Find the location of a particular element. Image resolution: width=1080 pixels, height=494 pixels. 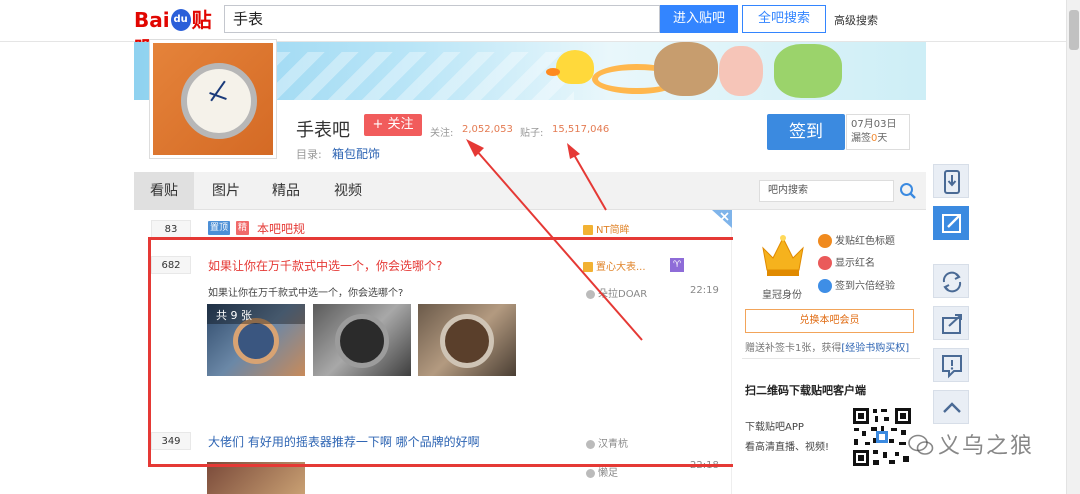

last-reply-author: 朵拉DOAR is located at coordinates (616, 292).